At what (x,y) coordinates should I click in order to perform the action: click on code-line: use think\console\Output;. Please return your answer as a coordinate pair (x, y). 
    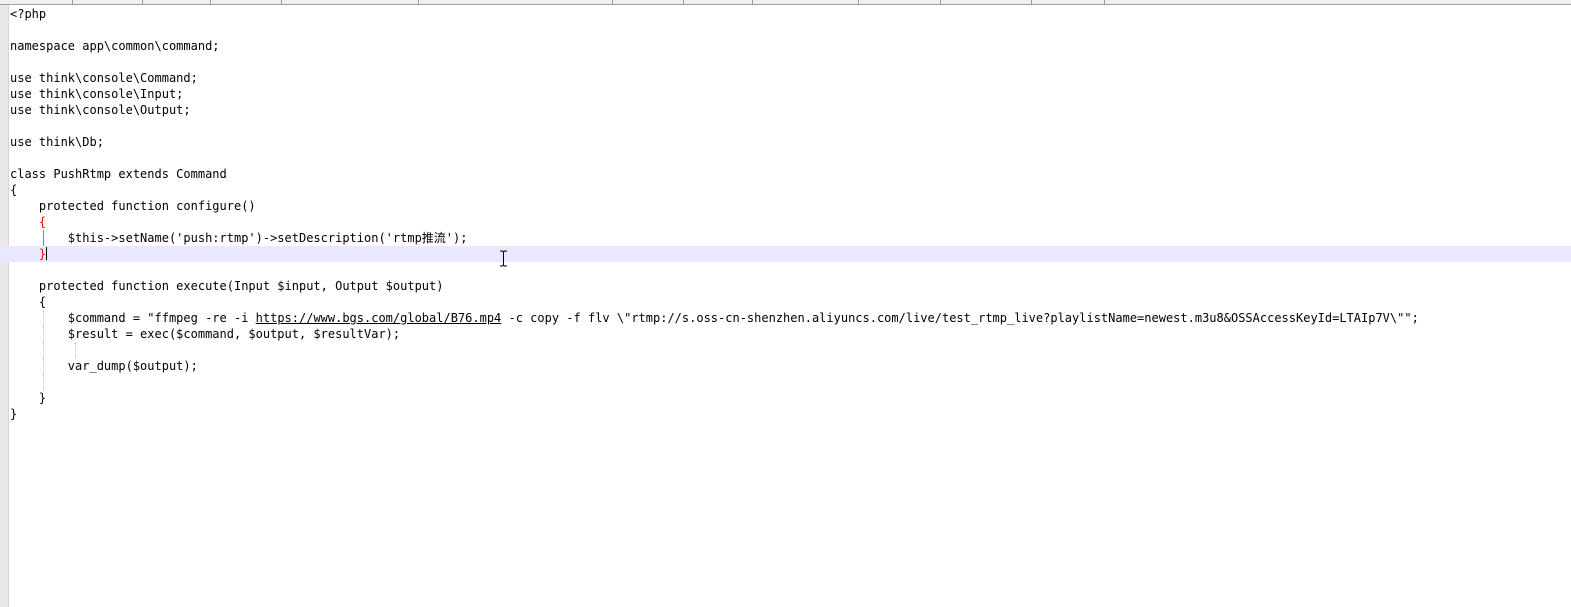
    Looking at the image, I should click on (100, 110).